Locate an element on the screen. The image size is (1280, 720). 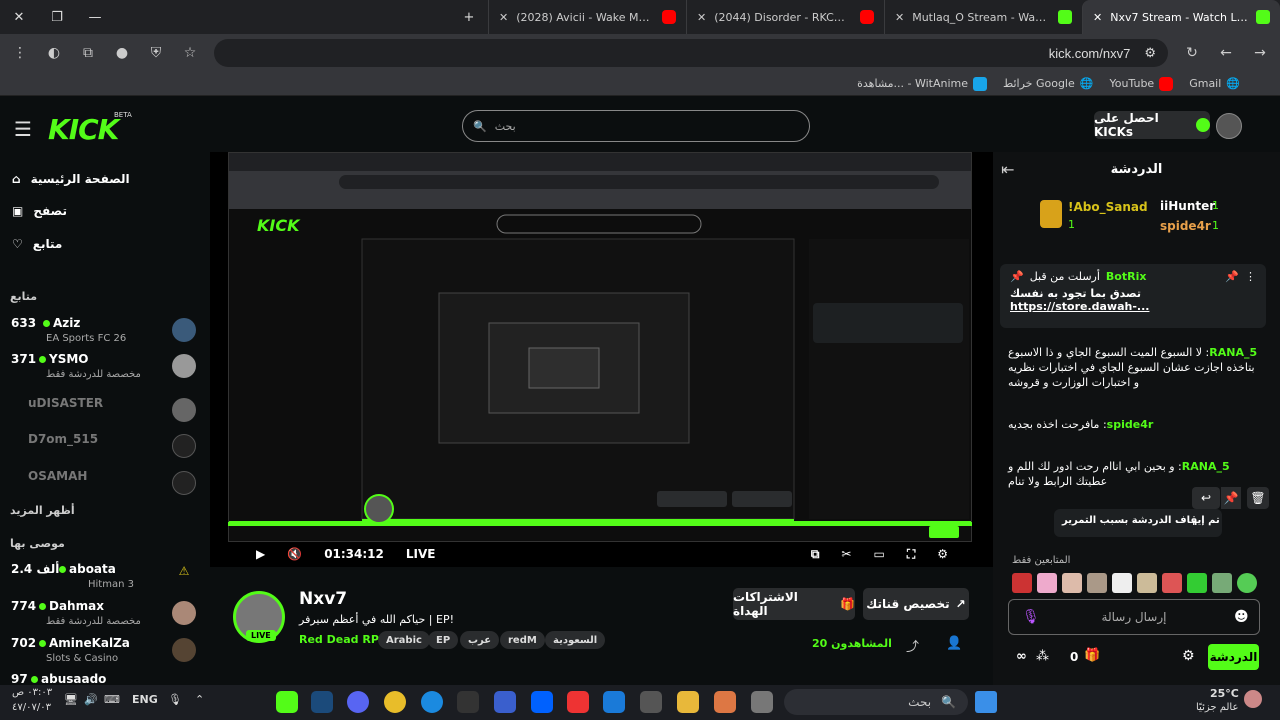
shield-icon: ⛨ is located at coordinates (156, 53).